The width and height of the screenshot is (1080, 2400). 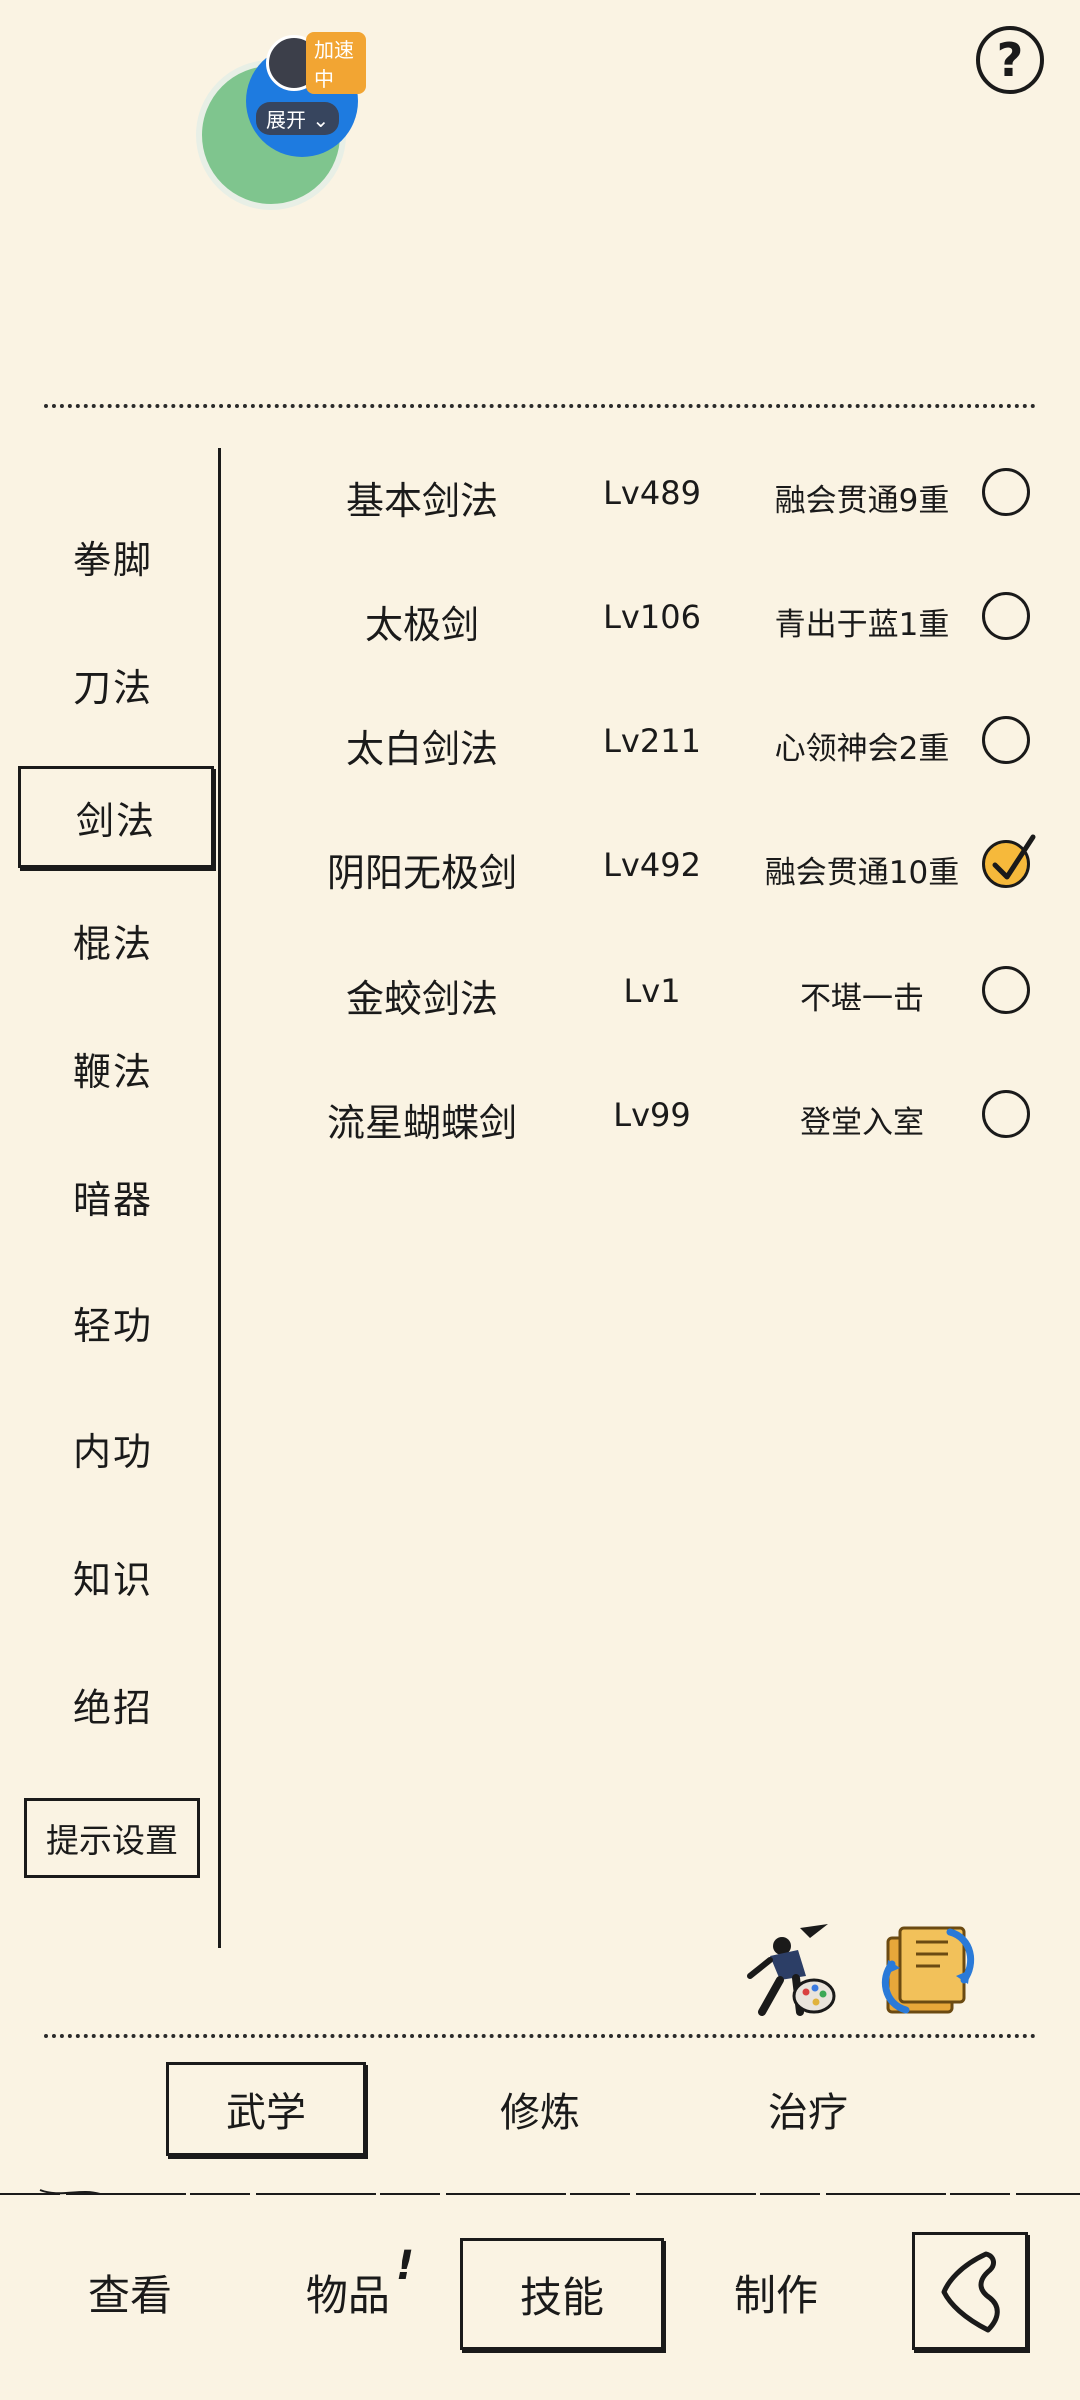 I want to click on expand-label: 展开, so click(x=286, y=120).